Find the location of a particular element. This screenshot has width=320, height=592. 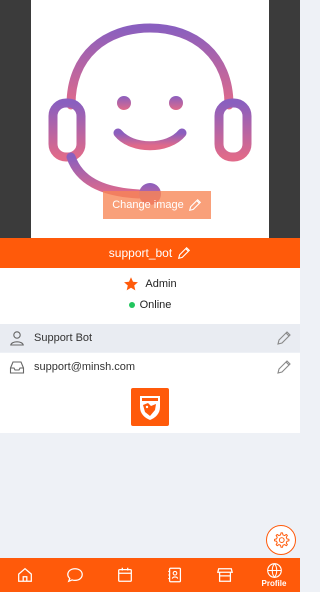

online-status-dot is located at coordinates (131, 305).